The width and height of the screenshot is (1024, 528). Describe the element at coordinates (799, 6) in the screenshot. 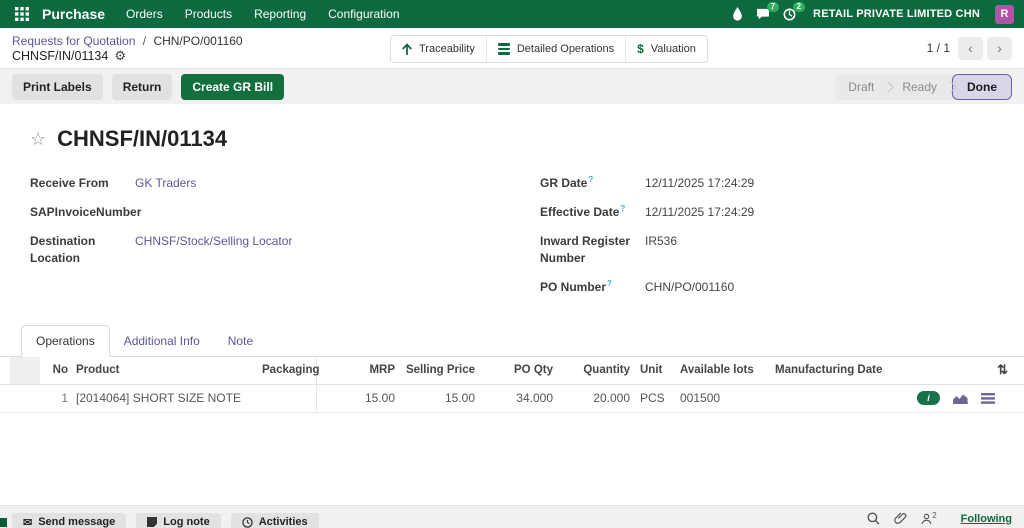

I see `activities-badge: 2` at that location.